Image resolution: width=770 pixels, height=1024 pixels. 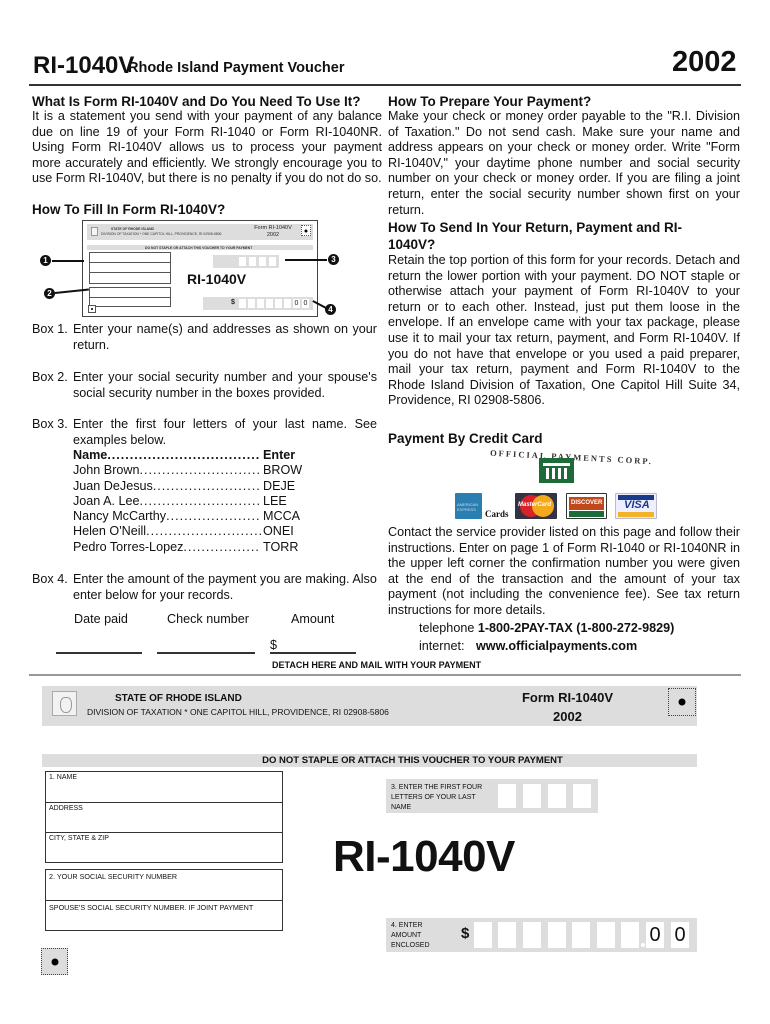 I want to click on table-row: Joan A. Lee LEE, so click(x=188, y=501).